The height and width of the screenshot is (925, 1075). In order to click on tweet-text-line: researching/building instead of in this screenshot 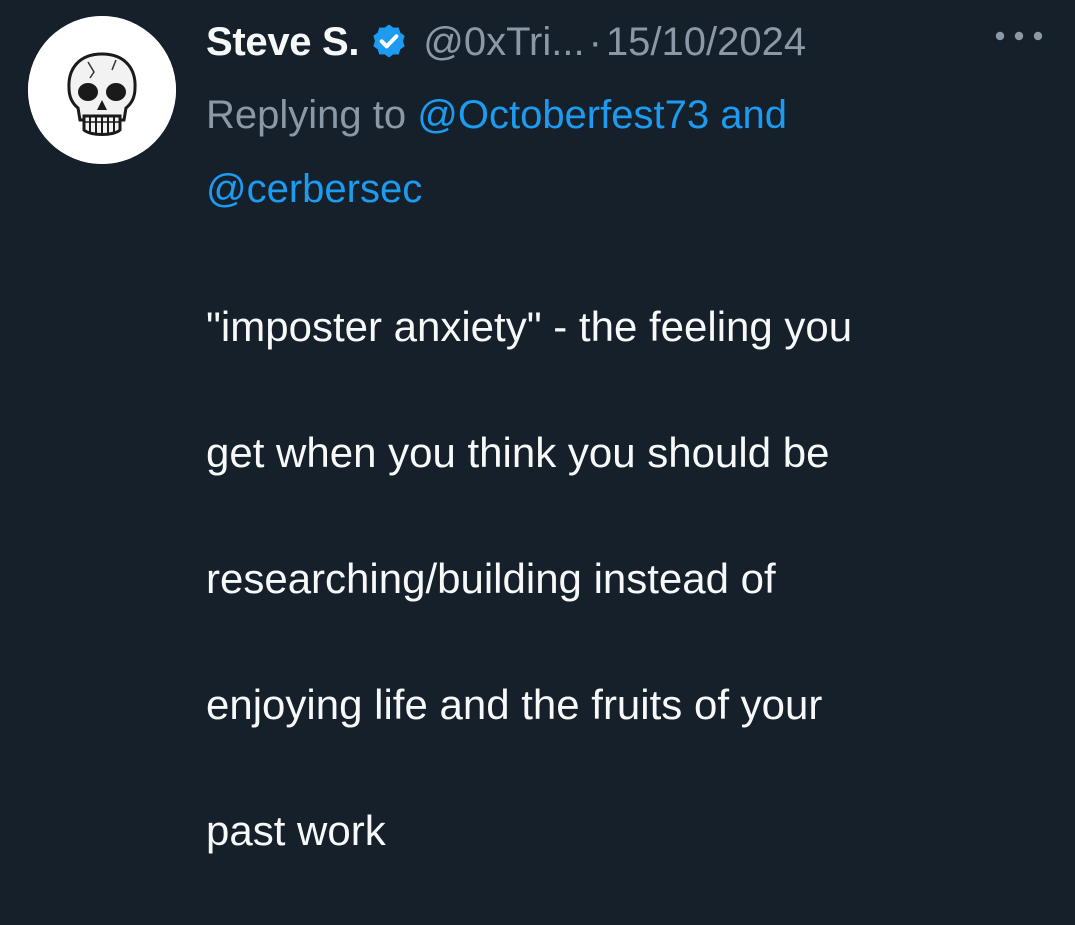, I will do `click(491, 578)`.